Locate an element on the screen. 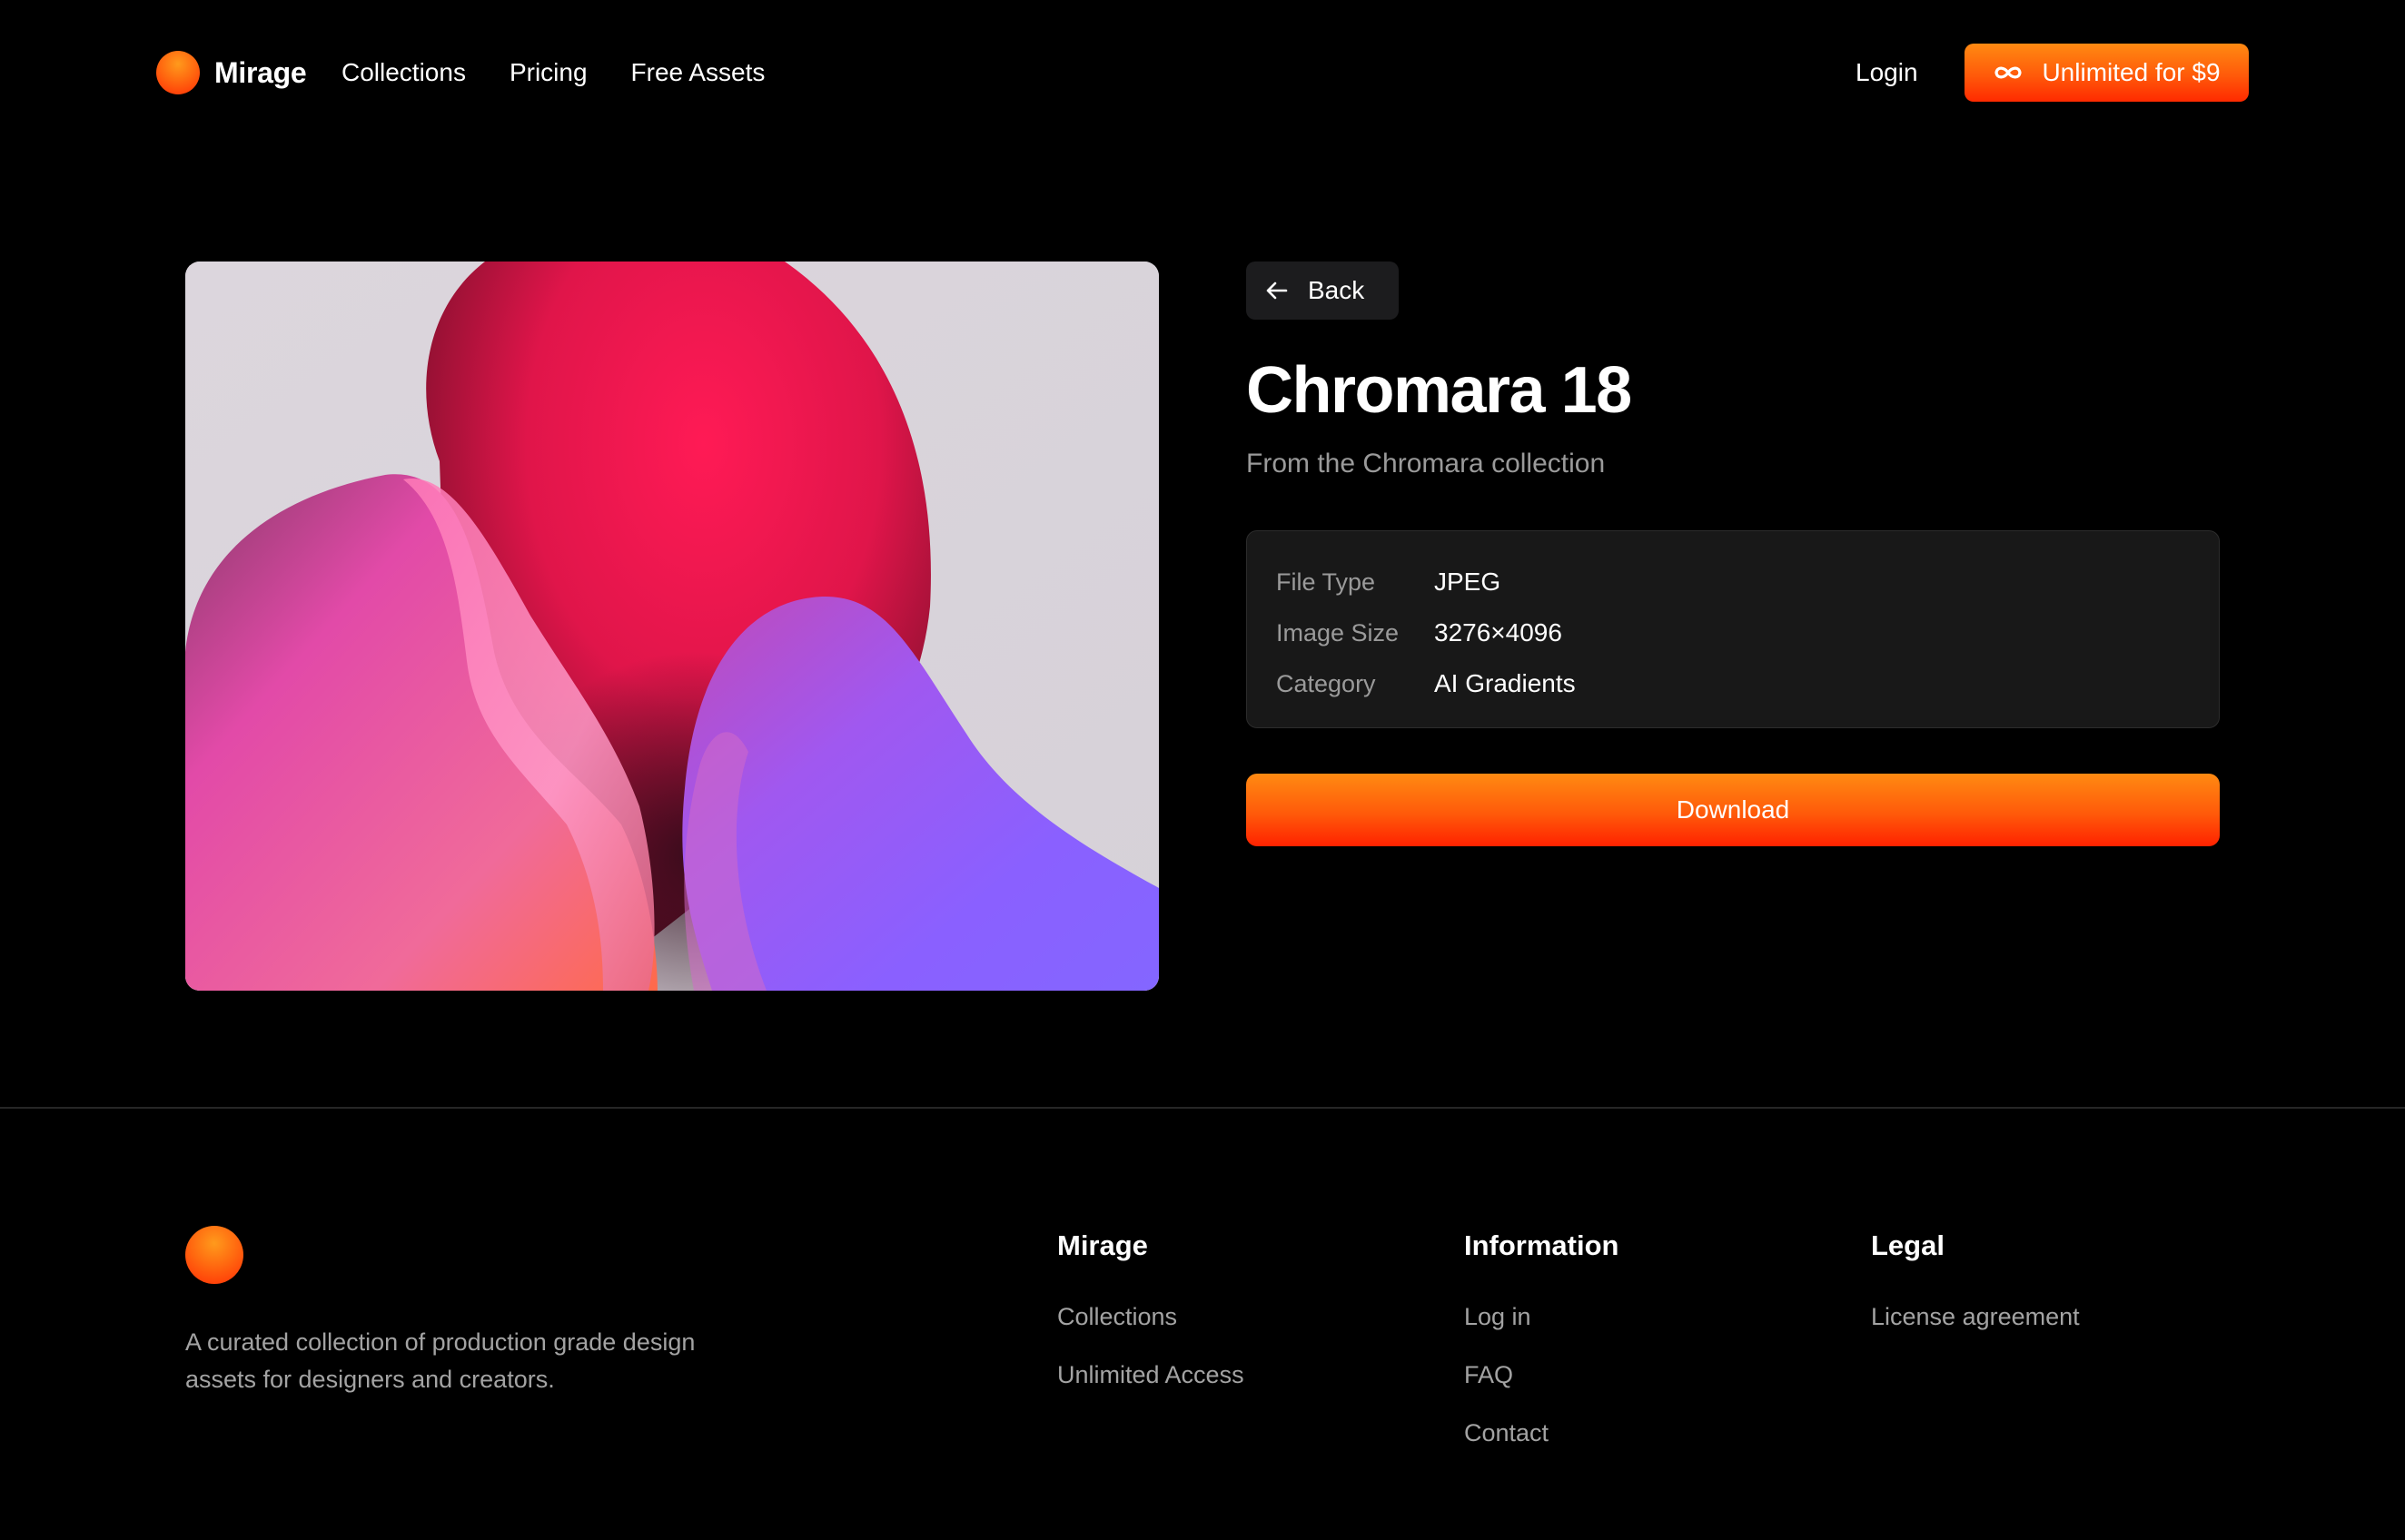 The image size is (2405, 1540). footer-link-license-agreement: License agreement is located at coordinates (1976, 1316).